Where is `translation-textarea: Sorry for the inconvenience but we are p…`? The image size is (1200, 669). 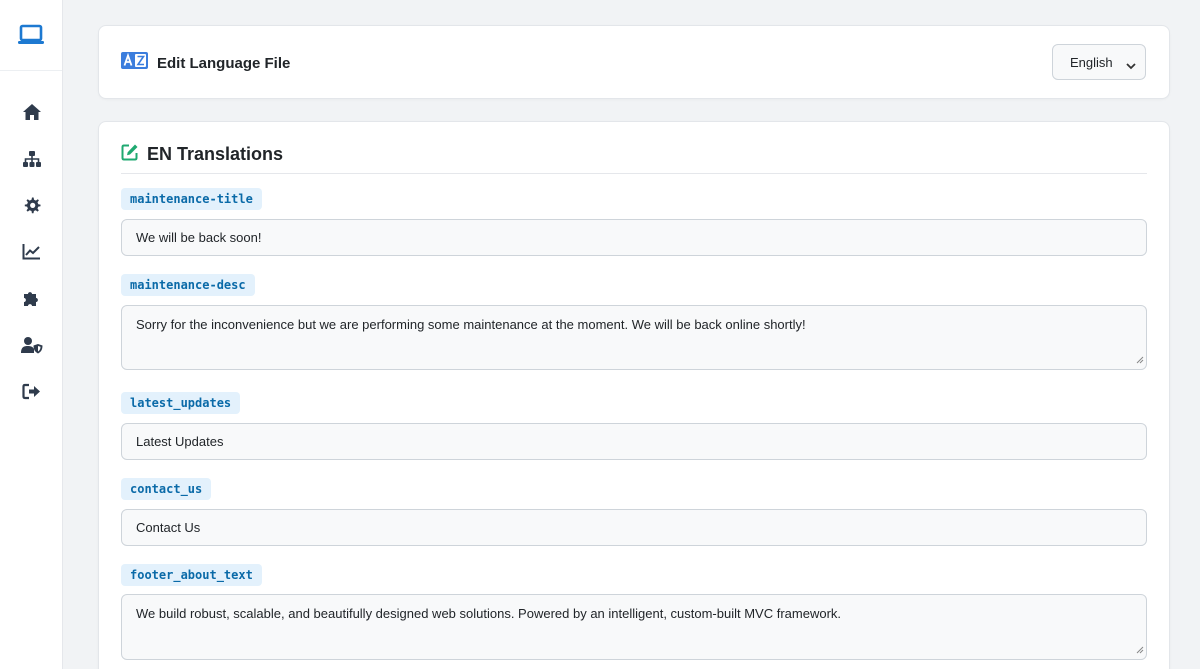 translation-textarea: Sorry for the inconvenience but we are p… is located at coordinates (634, 337).